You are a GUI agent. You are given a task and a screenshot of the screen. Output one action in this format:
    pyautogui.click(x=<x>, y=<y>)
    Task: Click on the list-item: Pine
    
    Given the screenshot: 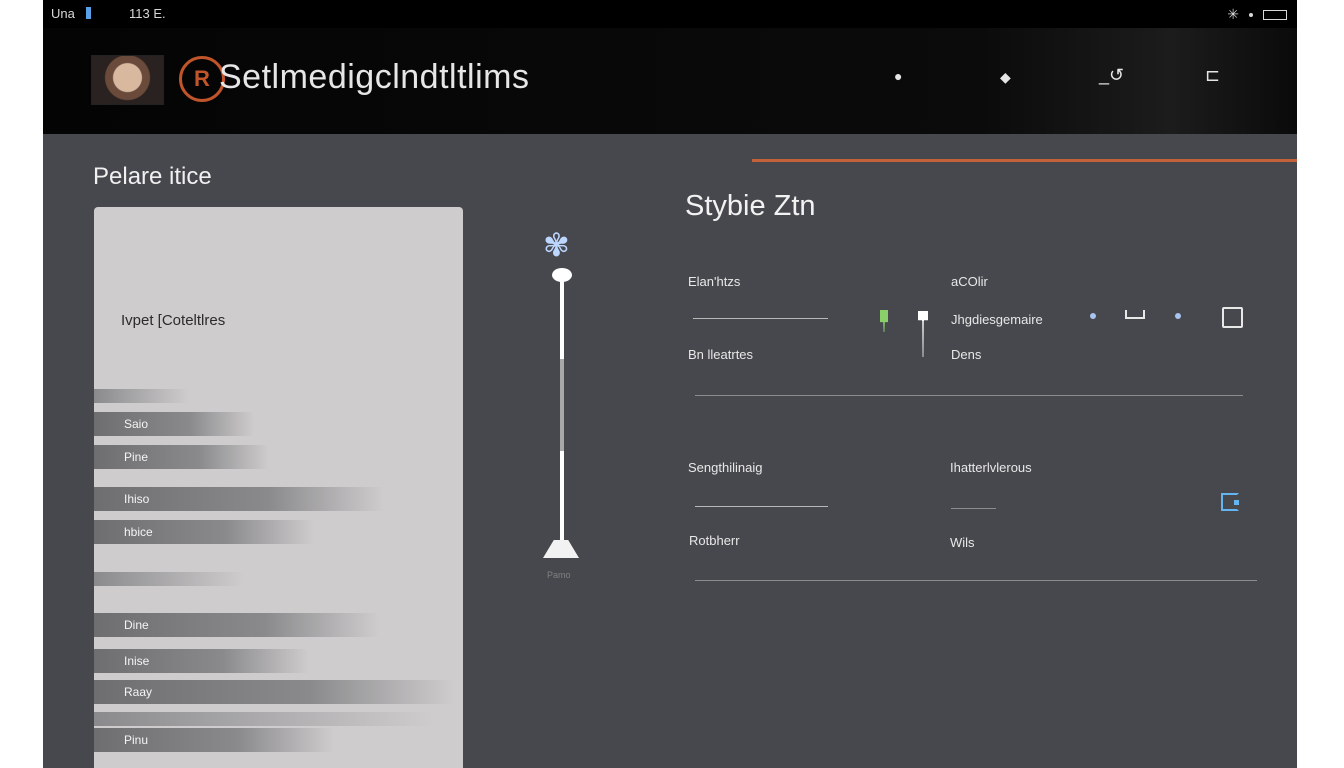 What is the action you would take?
    pyautogui.click(x=181, y=457)
    